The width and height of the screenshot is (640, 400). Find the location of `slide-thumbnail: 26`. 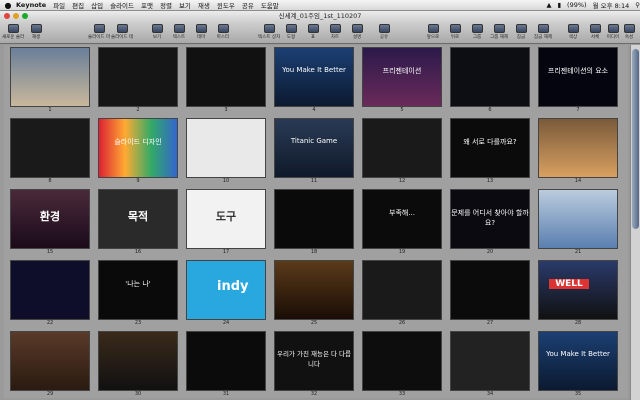

slide-thumbnail: 26 is located at coordinates (402, 295).